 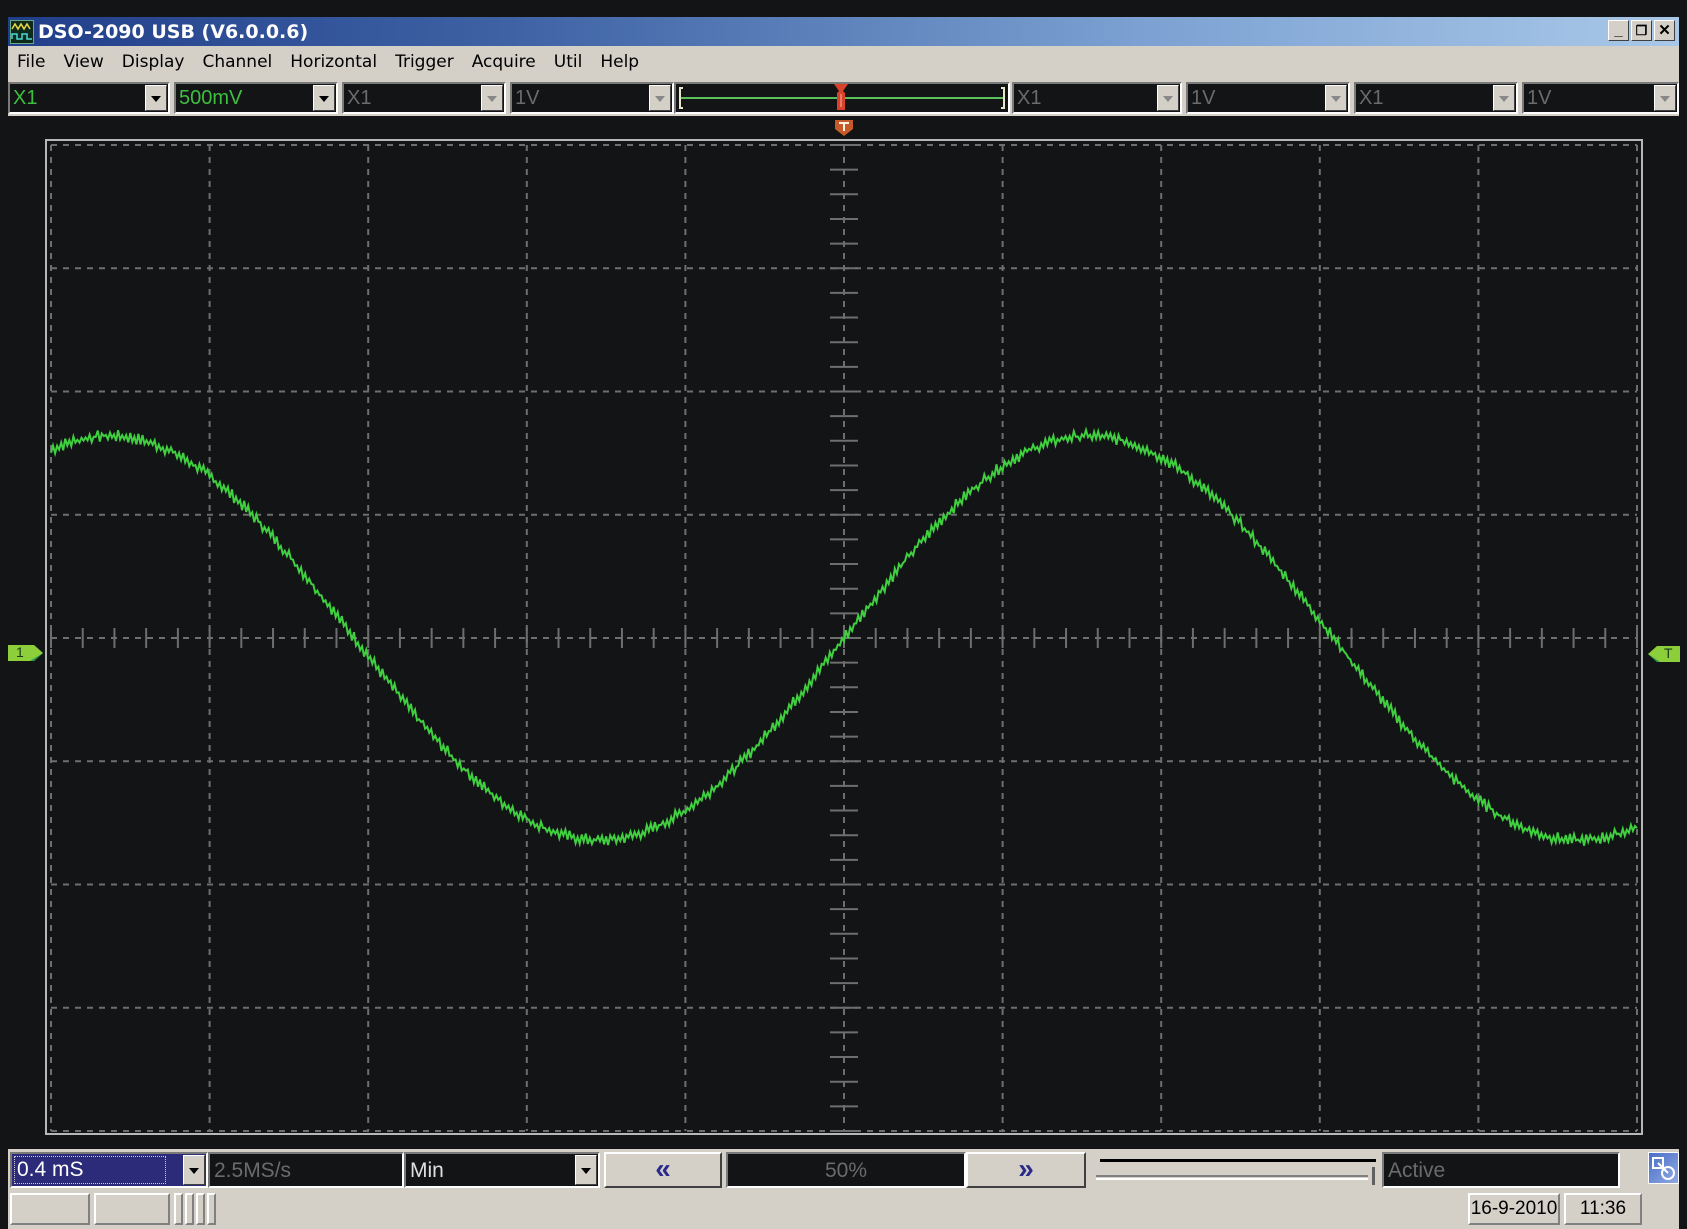 I want to click on menu-view: View, so click(x=83, y=62).